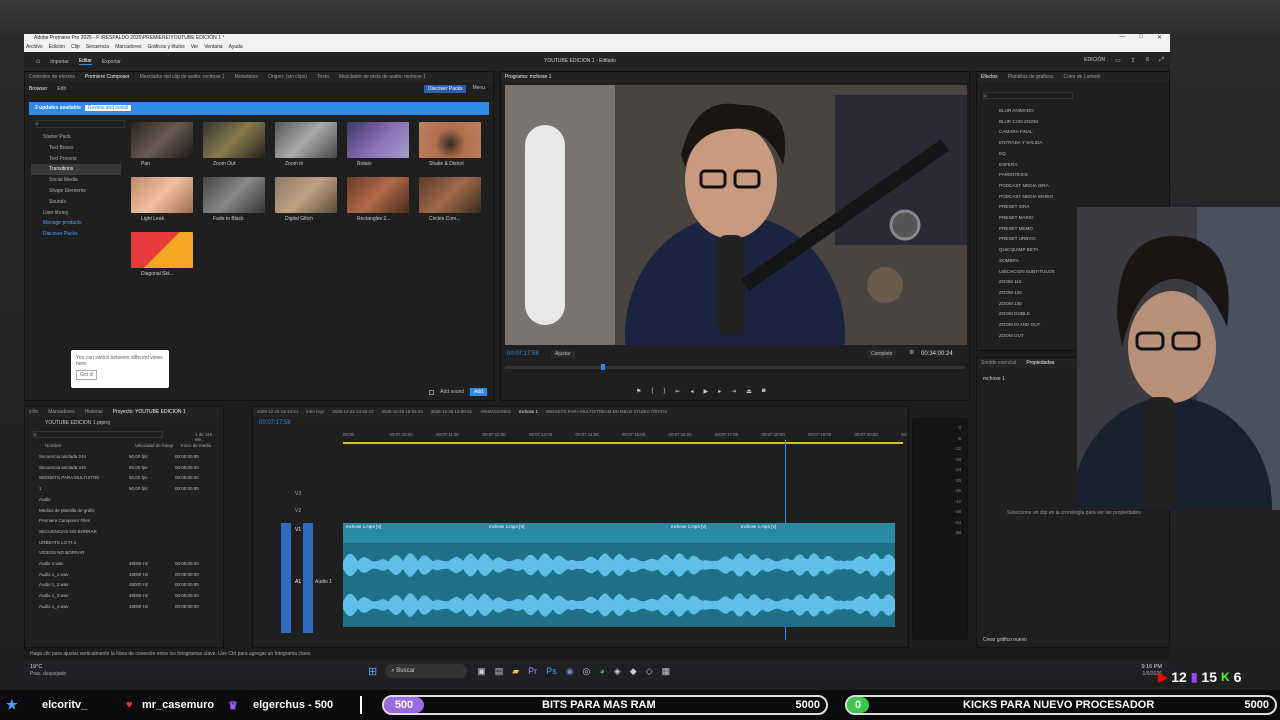 This screenshot has height=720, width=1280. I want to click on project-row: Audio 1_4.wav 48000 Hz 00:00:00:00, so click(119, 607).